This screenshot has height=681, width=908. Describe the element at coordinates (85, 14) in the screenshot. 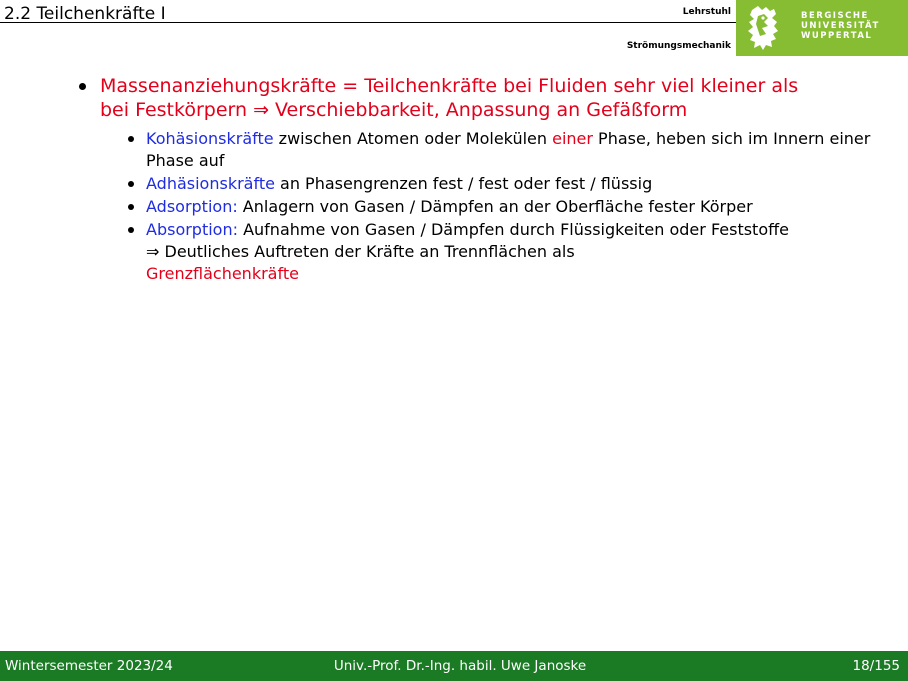

I see `slide-title: 2.2 Teilchenkräfte I` at that location.